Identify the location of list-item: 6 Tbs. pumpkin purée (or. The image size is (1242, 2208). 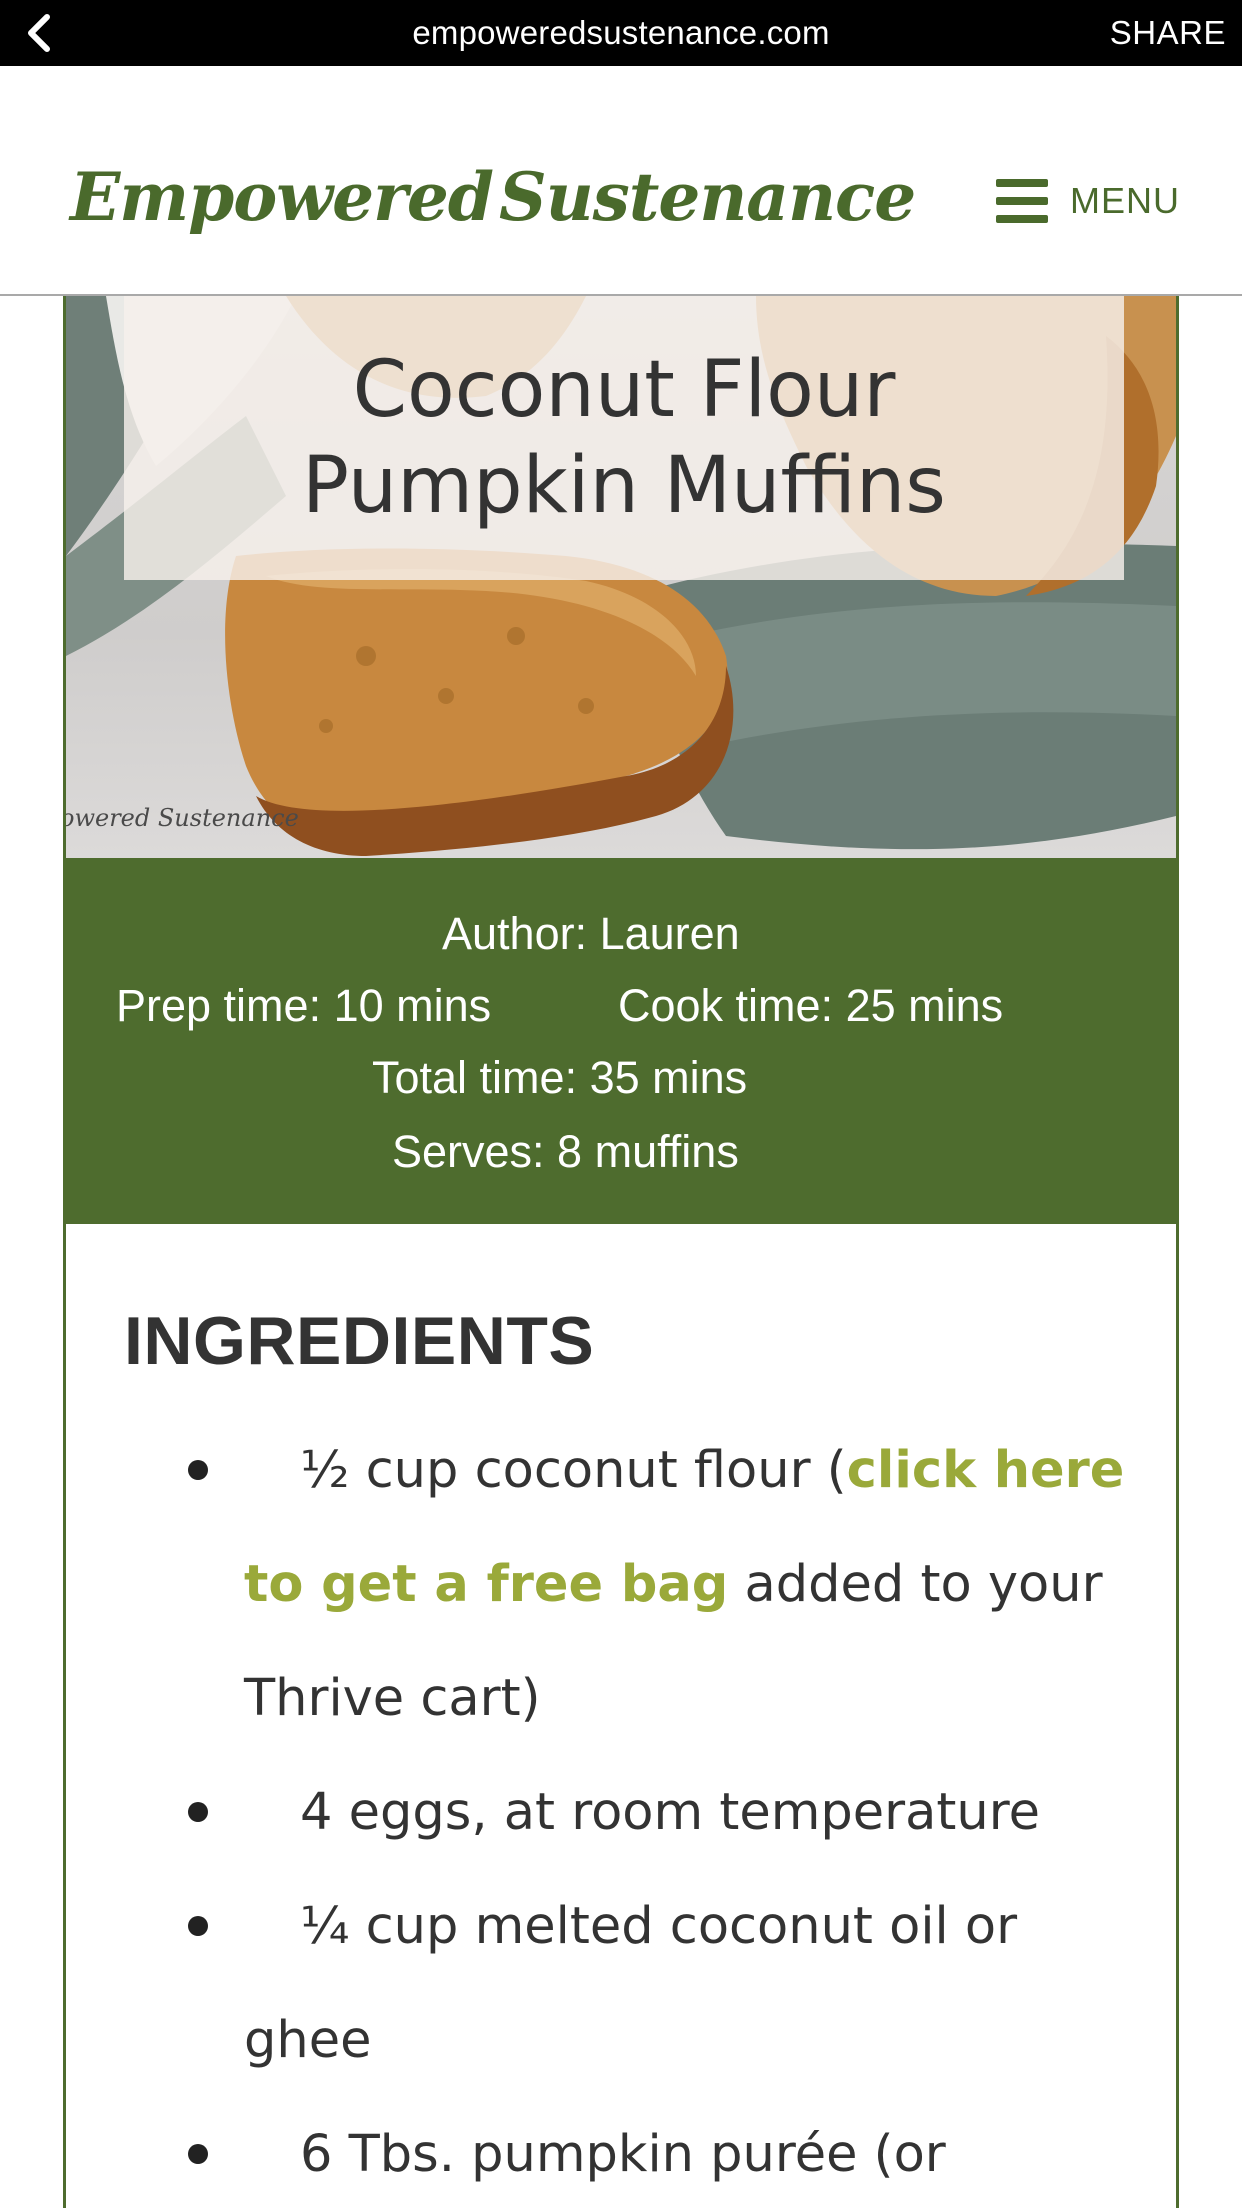
(666, 2153).